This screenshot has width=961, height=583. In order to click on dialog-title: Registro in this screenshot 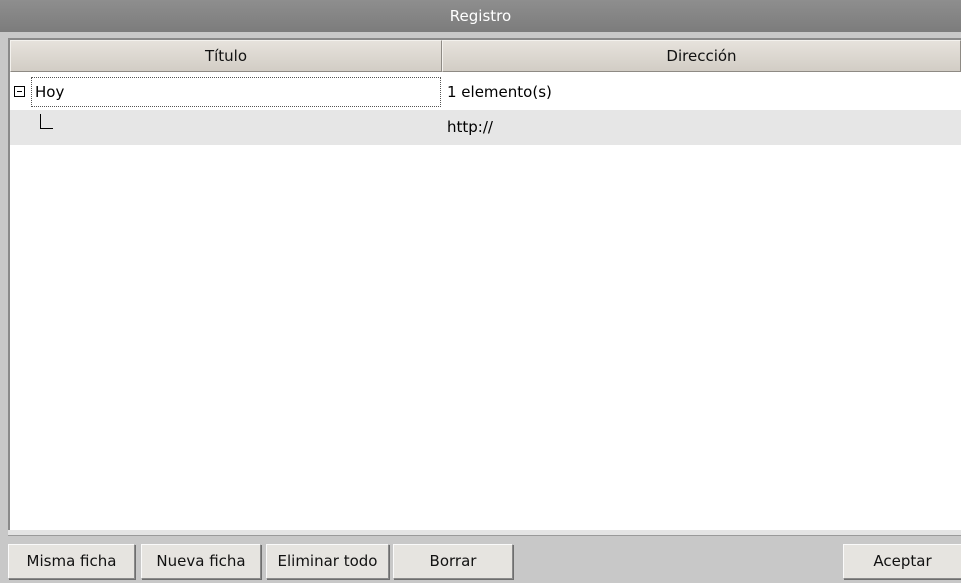, I will do `click(480, 16)`.